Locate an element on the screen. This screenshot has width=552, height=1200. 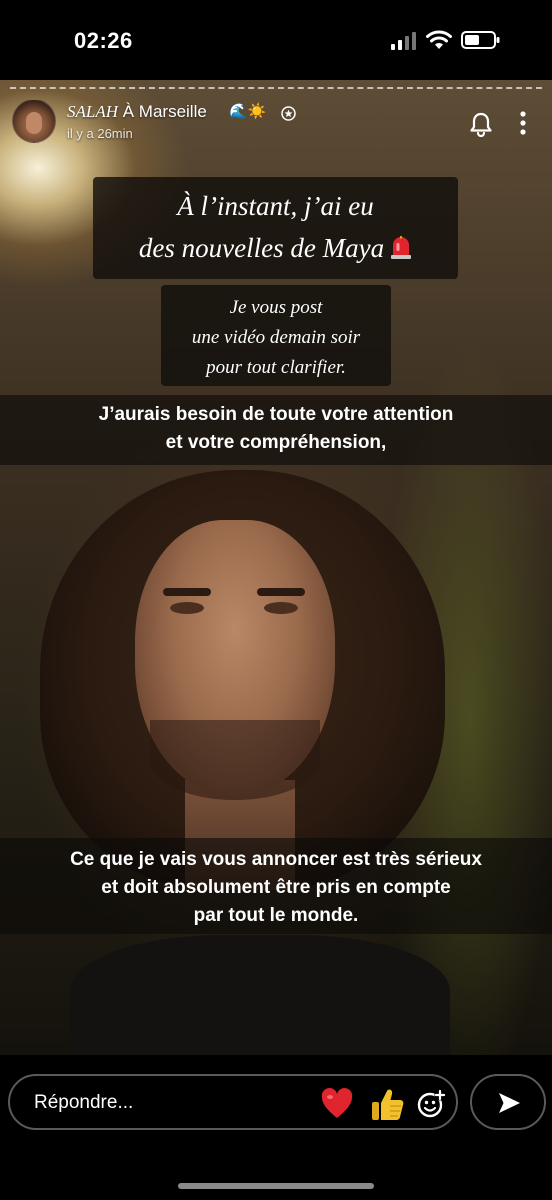
home-indicator is located at coordinates (276, 1186).